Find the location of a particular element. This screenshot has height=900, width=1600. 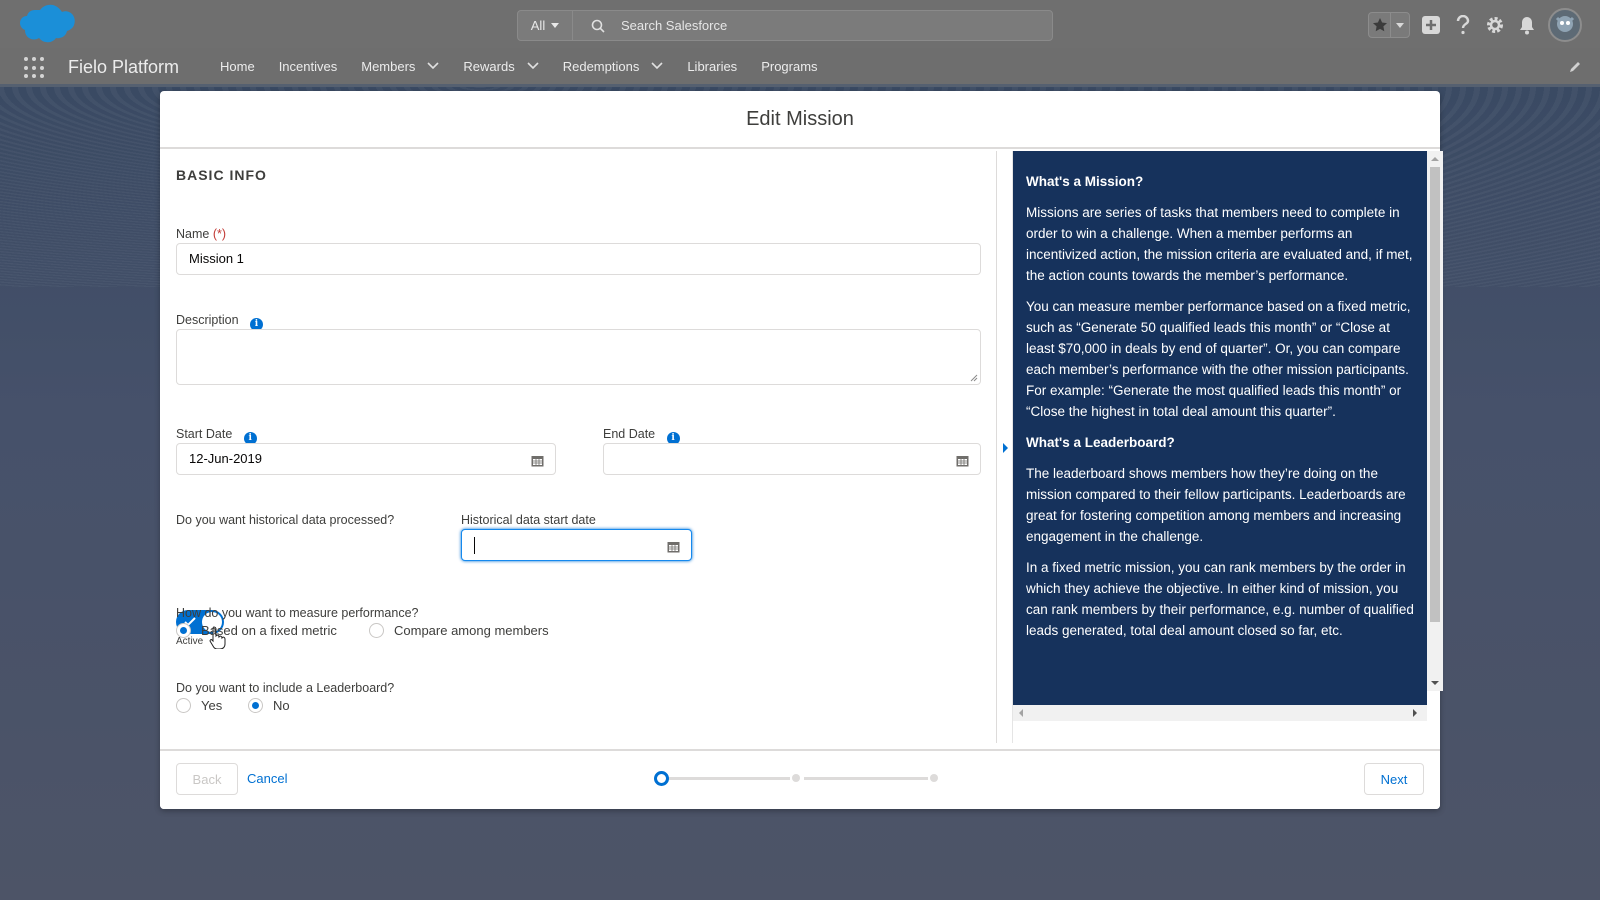

nav-item-label: Incentives is located at coordinates (308, 66).